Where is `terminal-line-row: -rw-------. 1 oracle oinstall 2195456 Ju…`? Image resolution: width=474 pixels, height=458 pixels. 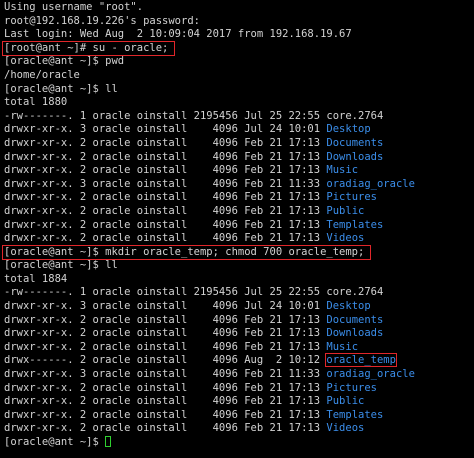 terminal-line-row: -rw-------. 1 oracle oinstall 2195456 Ju… is located at coordinates (237, 293).